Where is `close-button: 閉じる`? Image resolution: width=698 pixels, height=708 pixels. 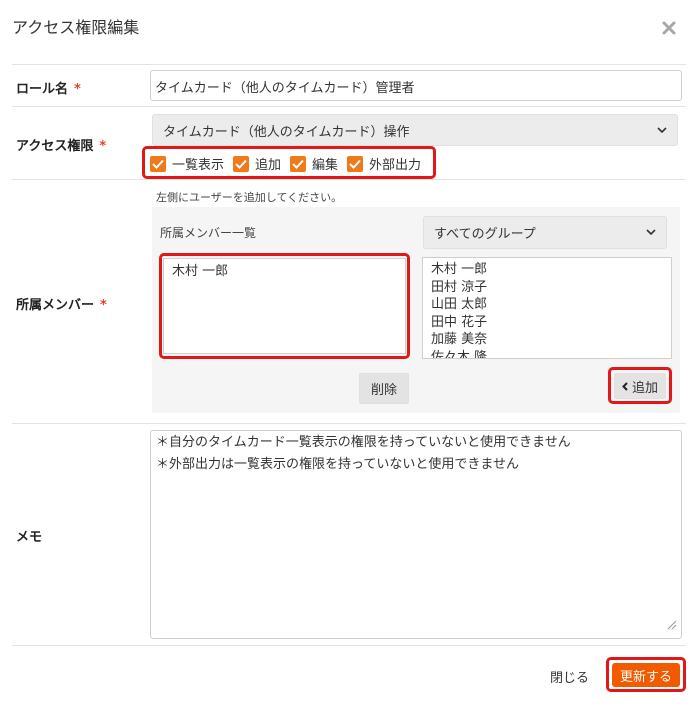 close-button: 閉じる is located at coordinates (569, 676).